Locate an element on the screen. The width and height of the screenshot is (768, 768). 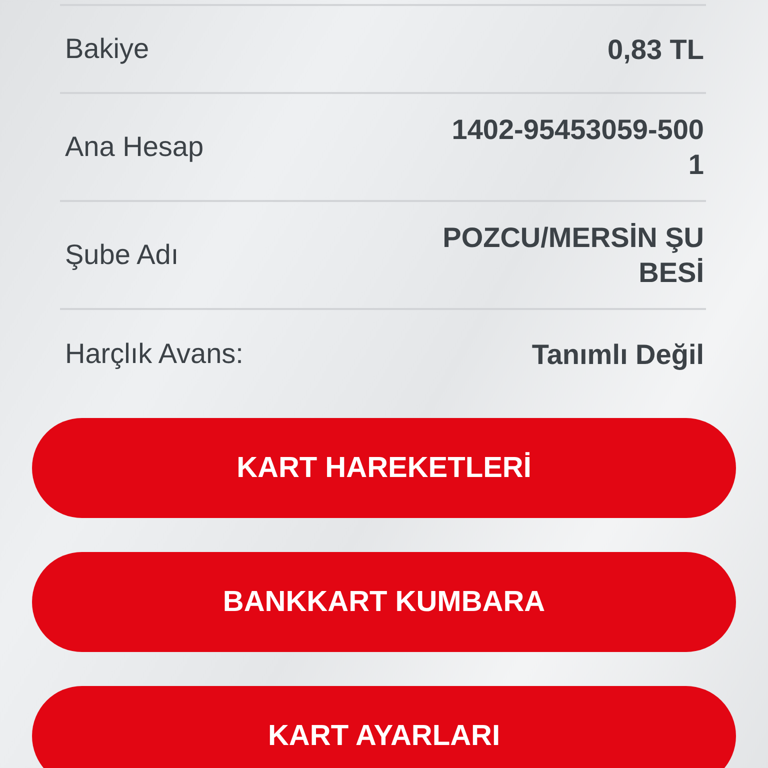
action-button: BANKKART KUMBARA is located at coordinates (384, 602).